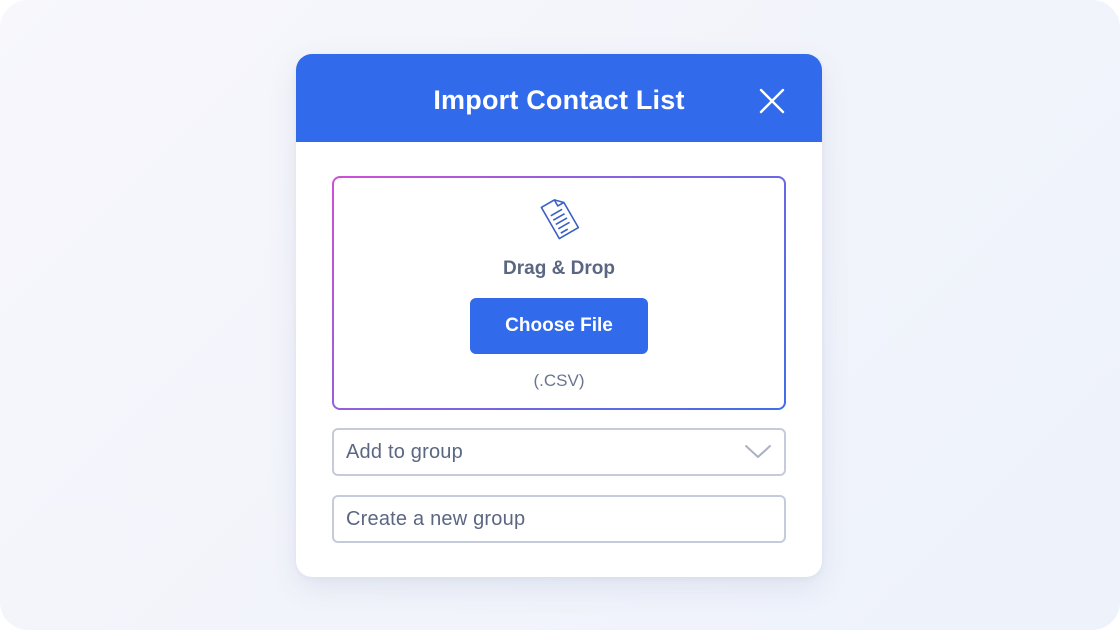  What do you see at coordinates (436, 519) in the screenshot?
I see `new-group-placeholder: Create a new group` at bounding box center [436, 519].